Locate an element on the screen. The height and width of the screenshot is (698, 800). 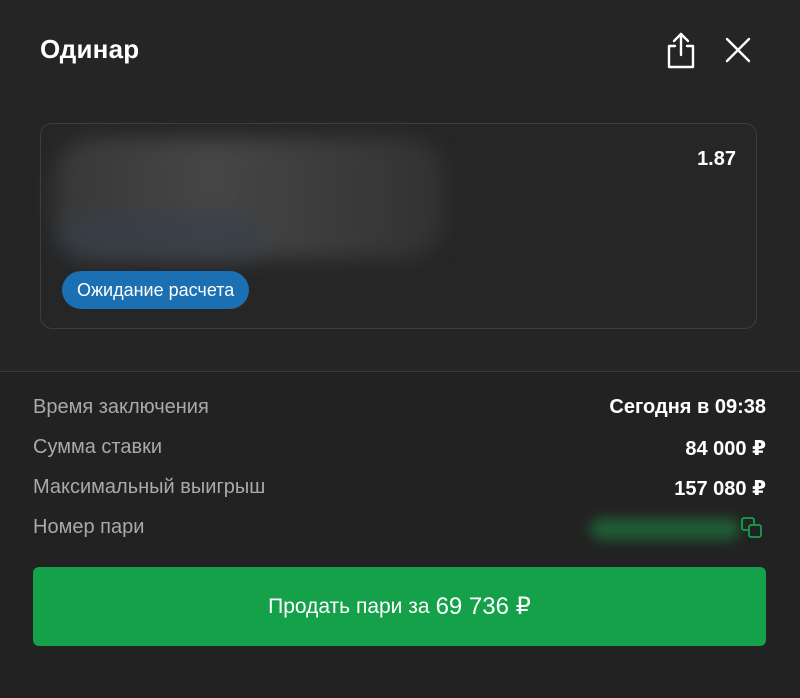
detail-row-bet-number: Номер пари is located at coordinates (399, 527).